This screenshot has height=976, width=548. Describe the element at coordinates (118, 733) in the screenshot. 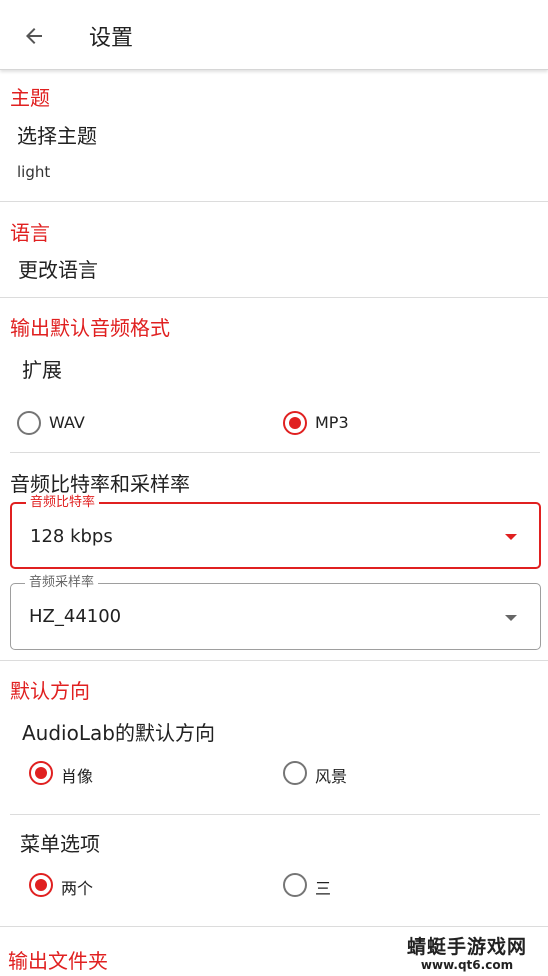

I see `default-orientation-label: AudioLab的默认方向` at that location.